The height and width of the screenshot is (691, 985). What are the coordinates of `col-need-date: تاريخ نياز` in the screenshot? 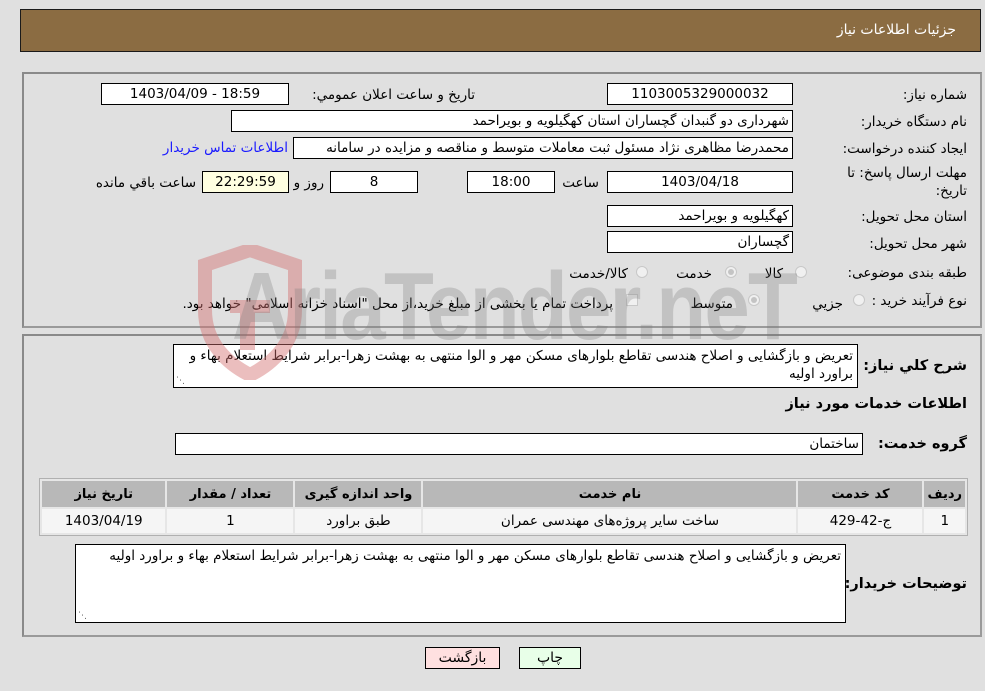 It's located at (104, 494).